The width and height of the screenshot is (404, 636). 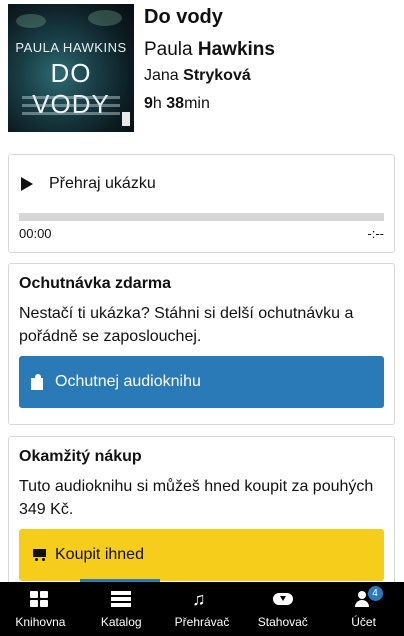 What do you see at coordinates (161, 75) in the screenshot?
I see `narrator-first-name: Jana` at bounding box center [161, 75].